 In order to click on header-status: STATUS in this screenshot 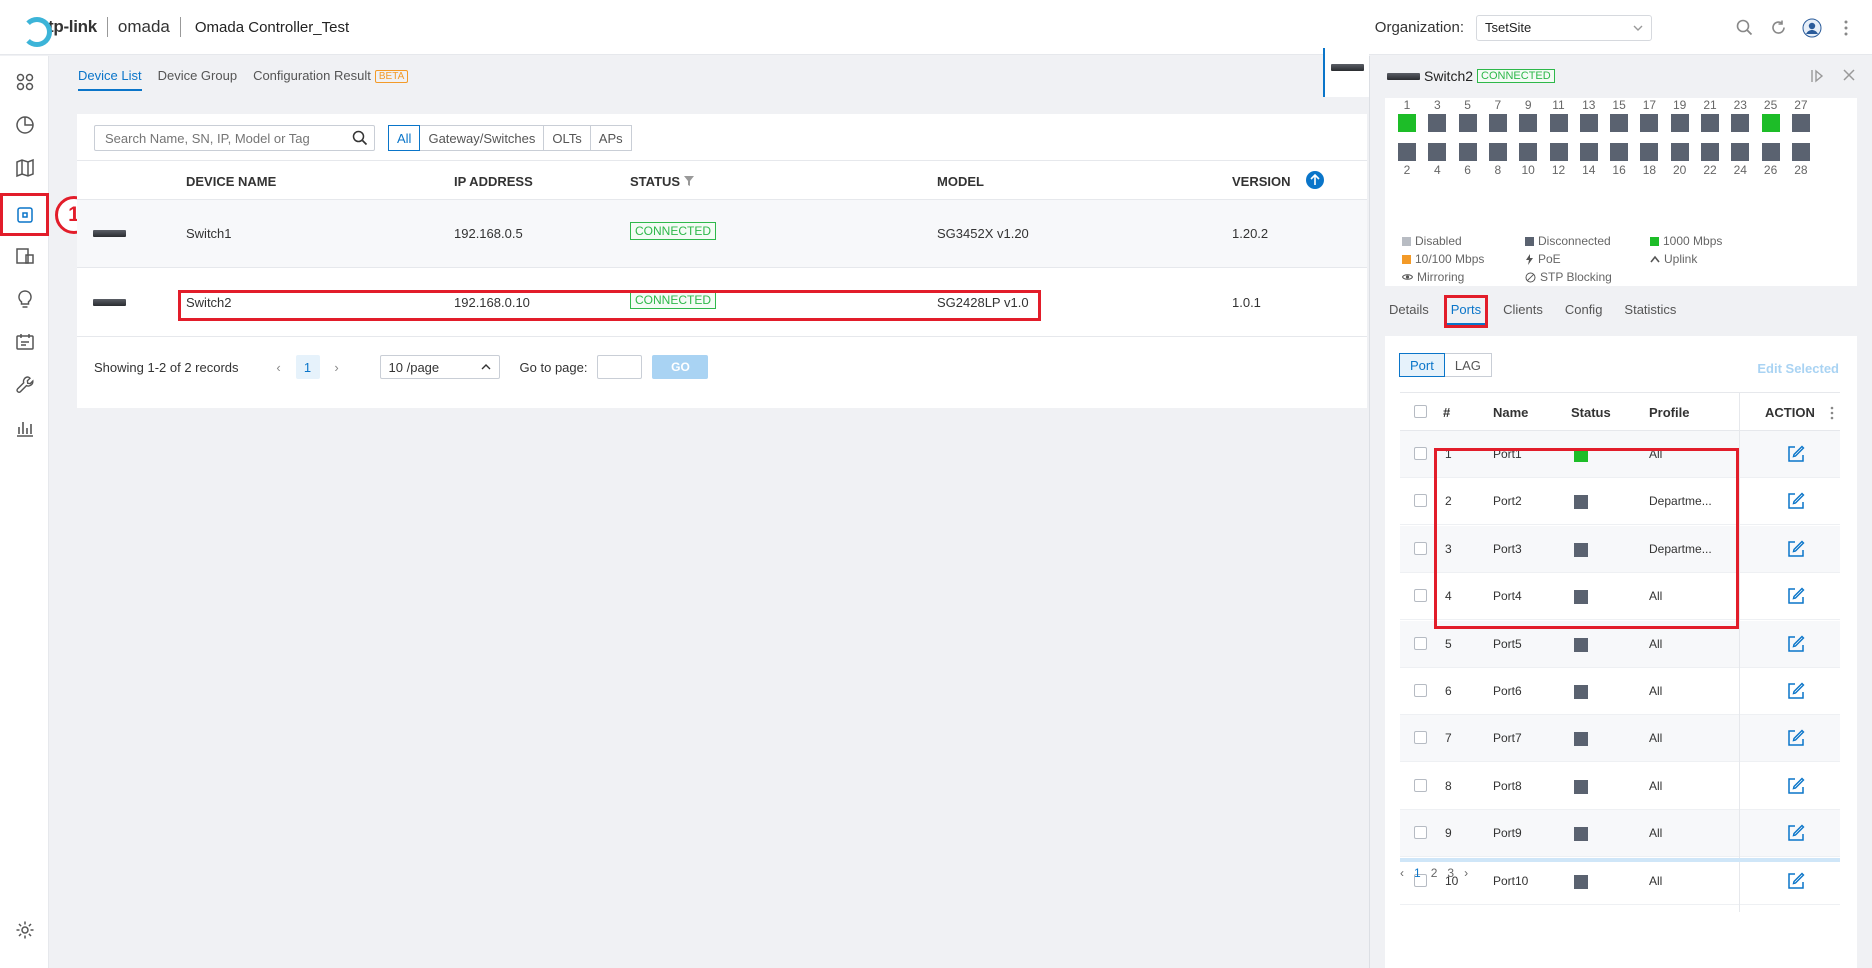, I will do `click(662, 181)`.